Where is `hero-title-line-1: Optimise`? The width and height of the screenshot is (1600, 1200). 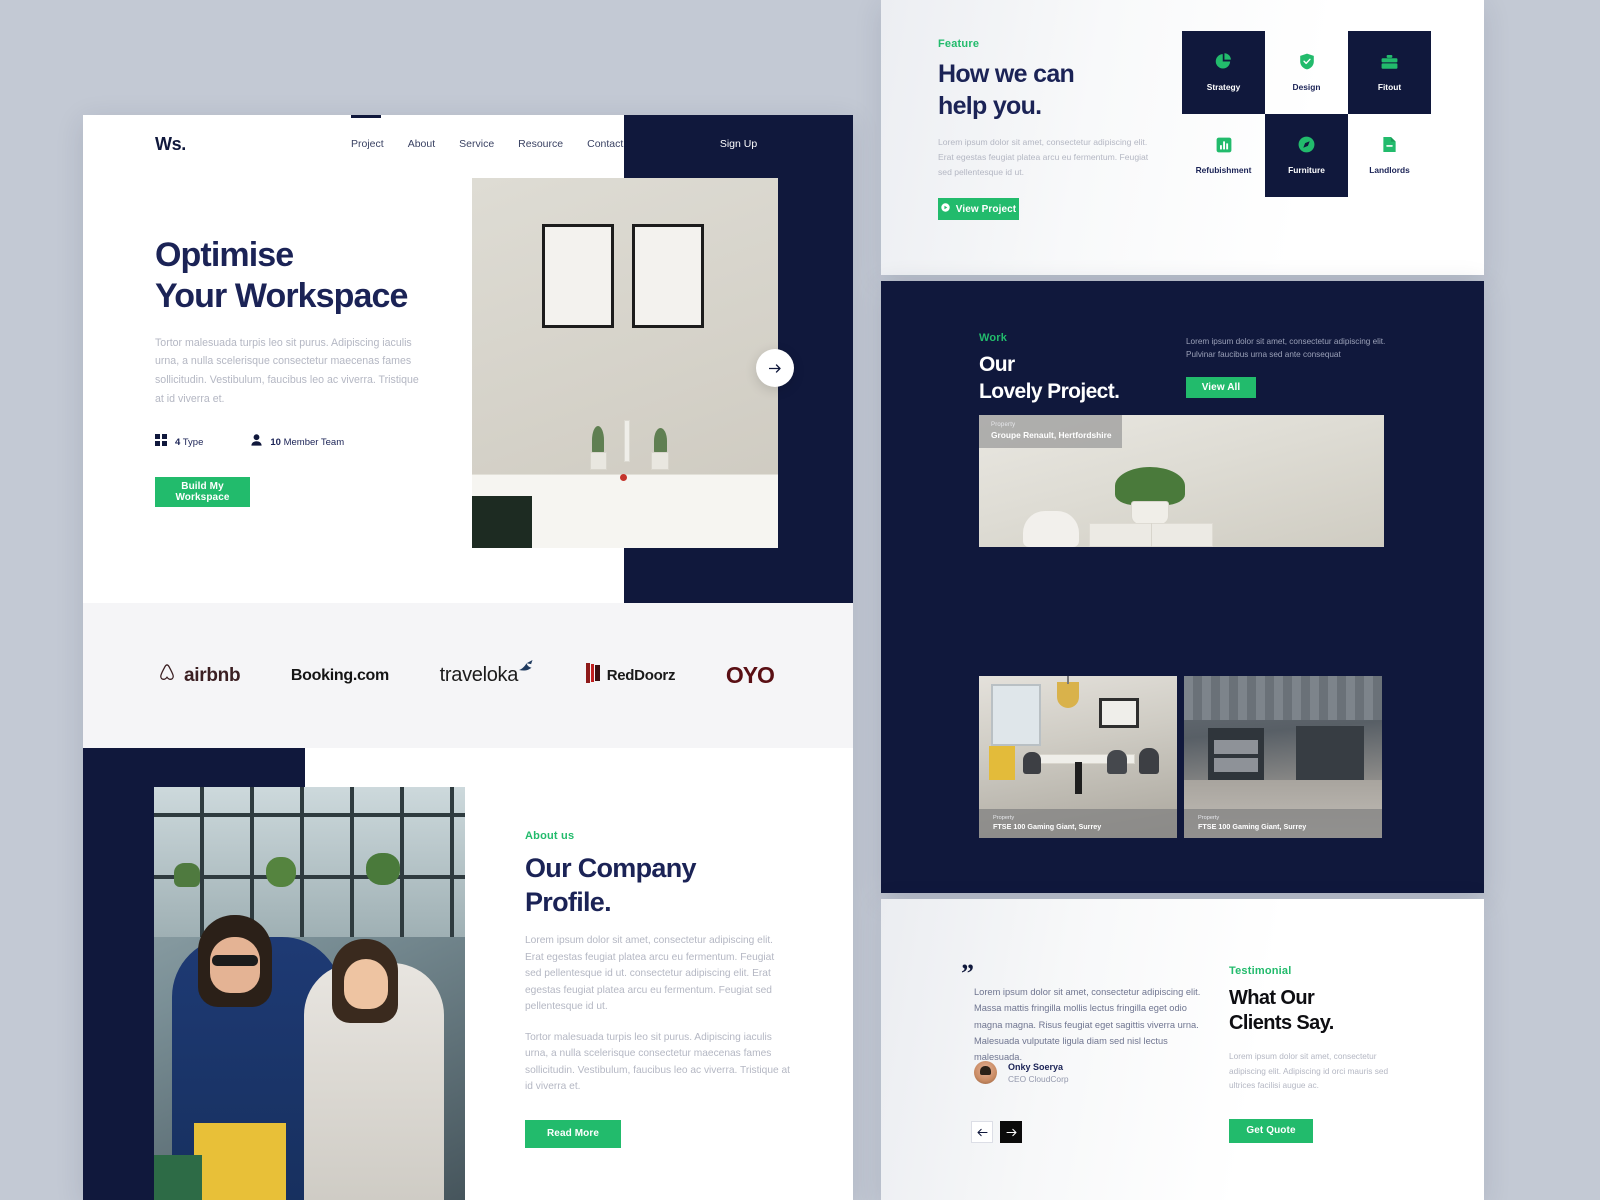
hero-title-line-1: Optimise is located at coordinates (224, 255).